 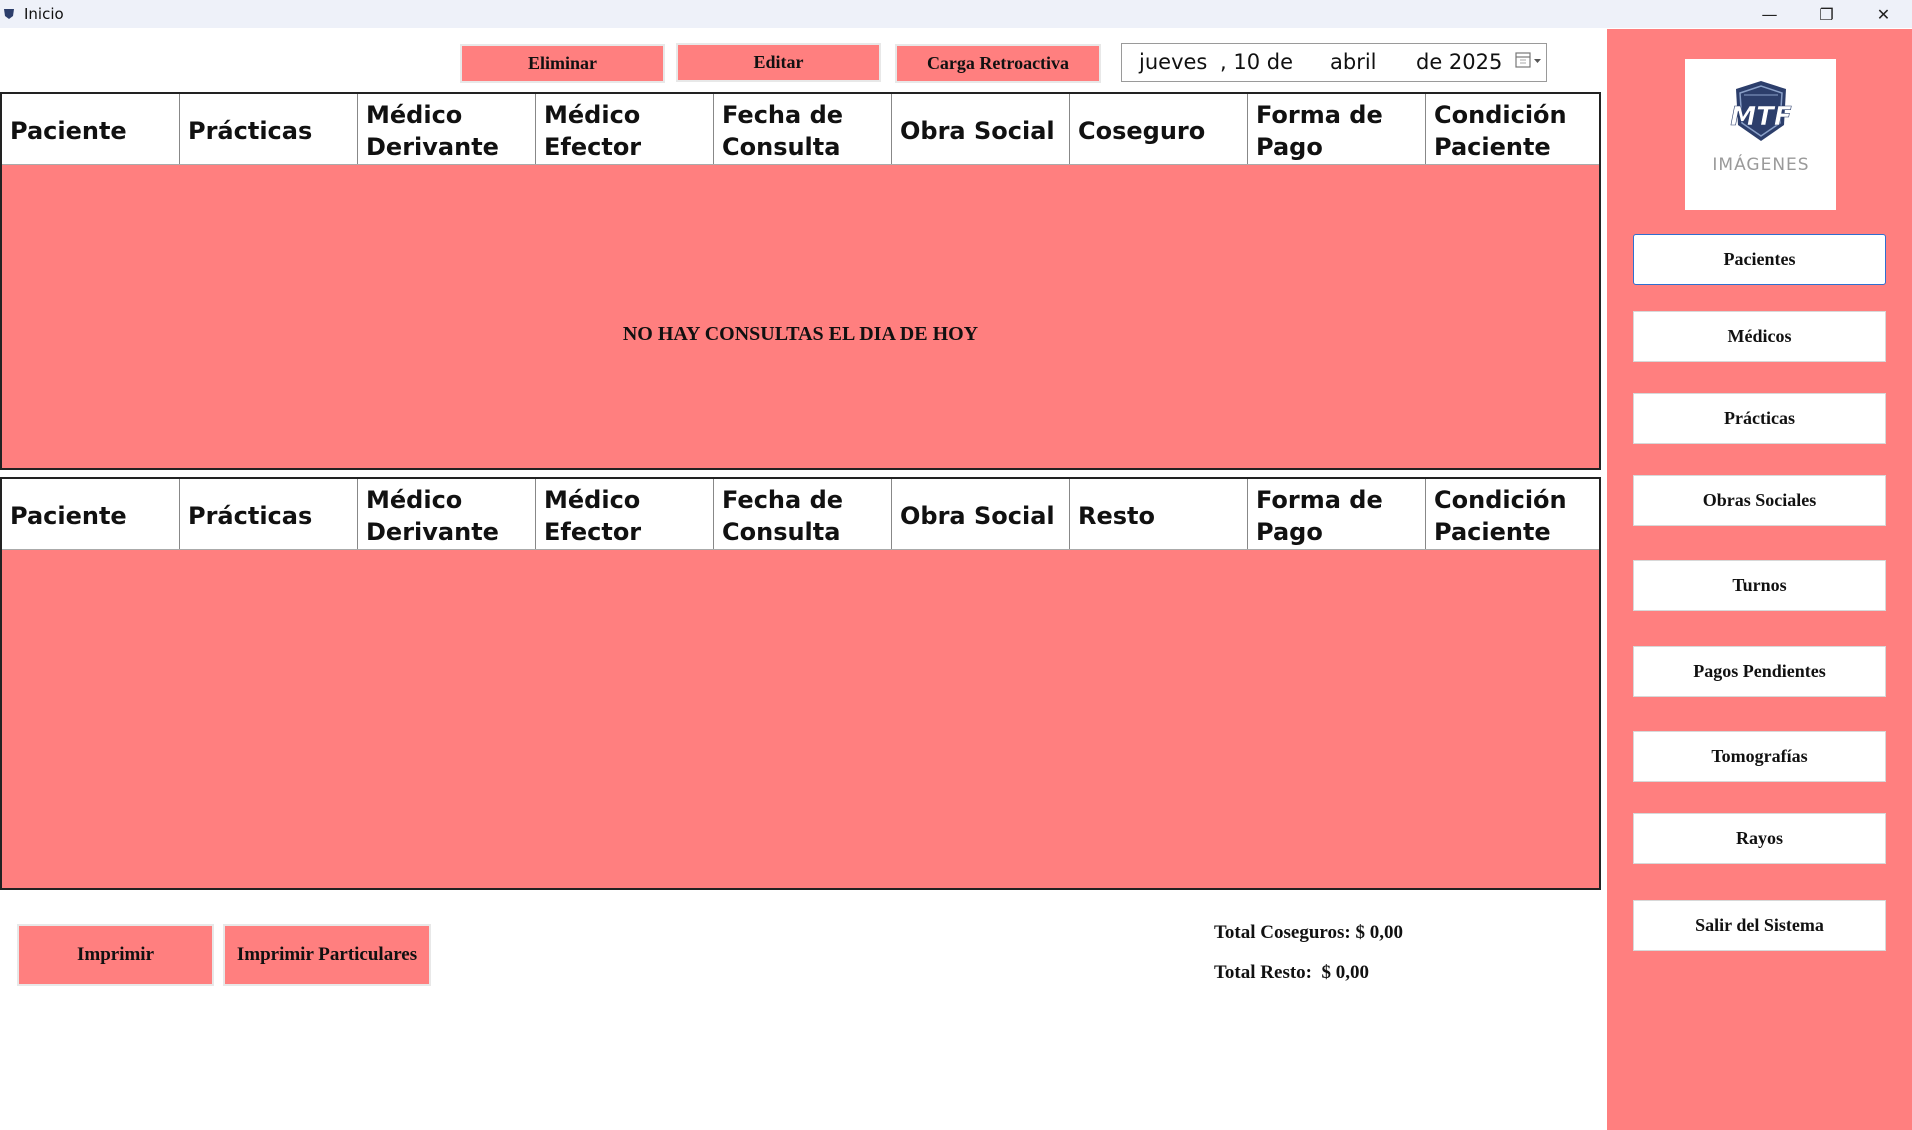 What do you see at coordinates (1769, 14) in the screenshot?
I see `minimize-button: —` at bounding box center [1769, 14].